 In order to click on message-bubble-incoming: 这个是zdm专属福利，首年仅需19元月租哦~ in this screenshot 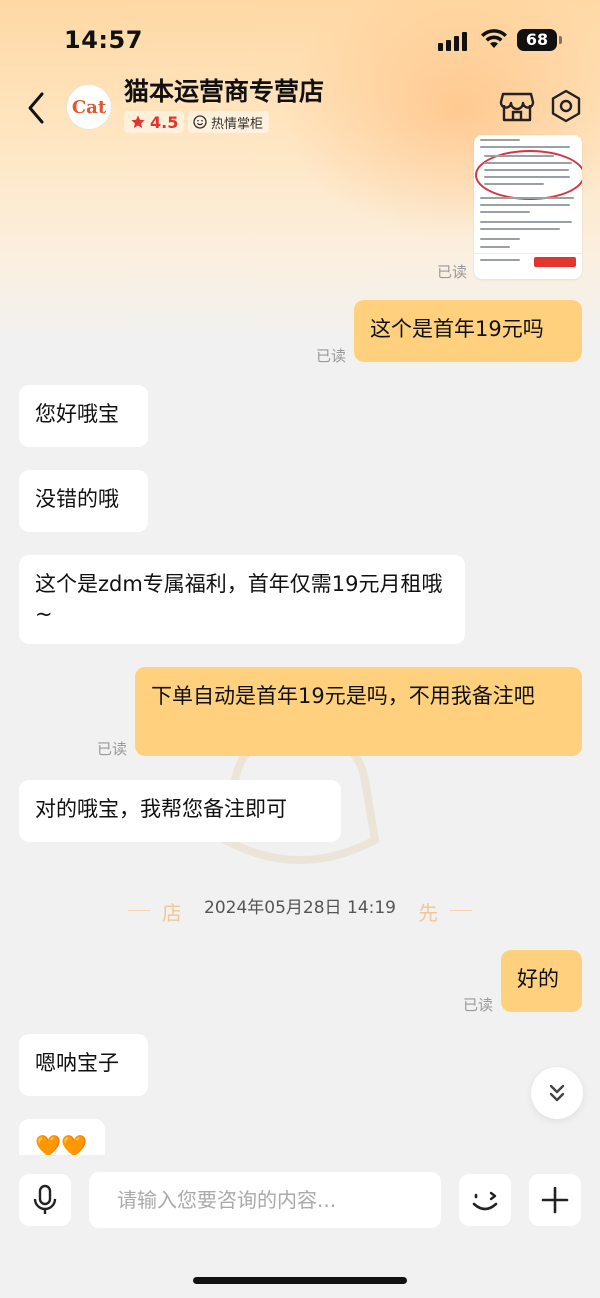, I will do `click(242, 599)`.